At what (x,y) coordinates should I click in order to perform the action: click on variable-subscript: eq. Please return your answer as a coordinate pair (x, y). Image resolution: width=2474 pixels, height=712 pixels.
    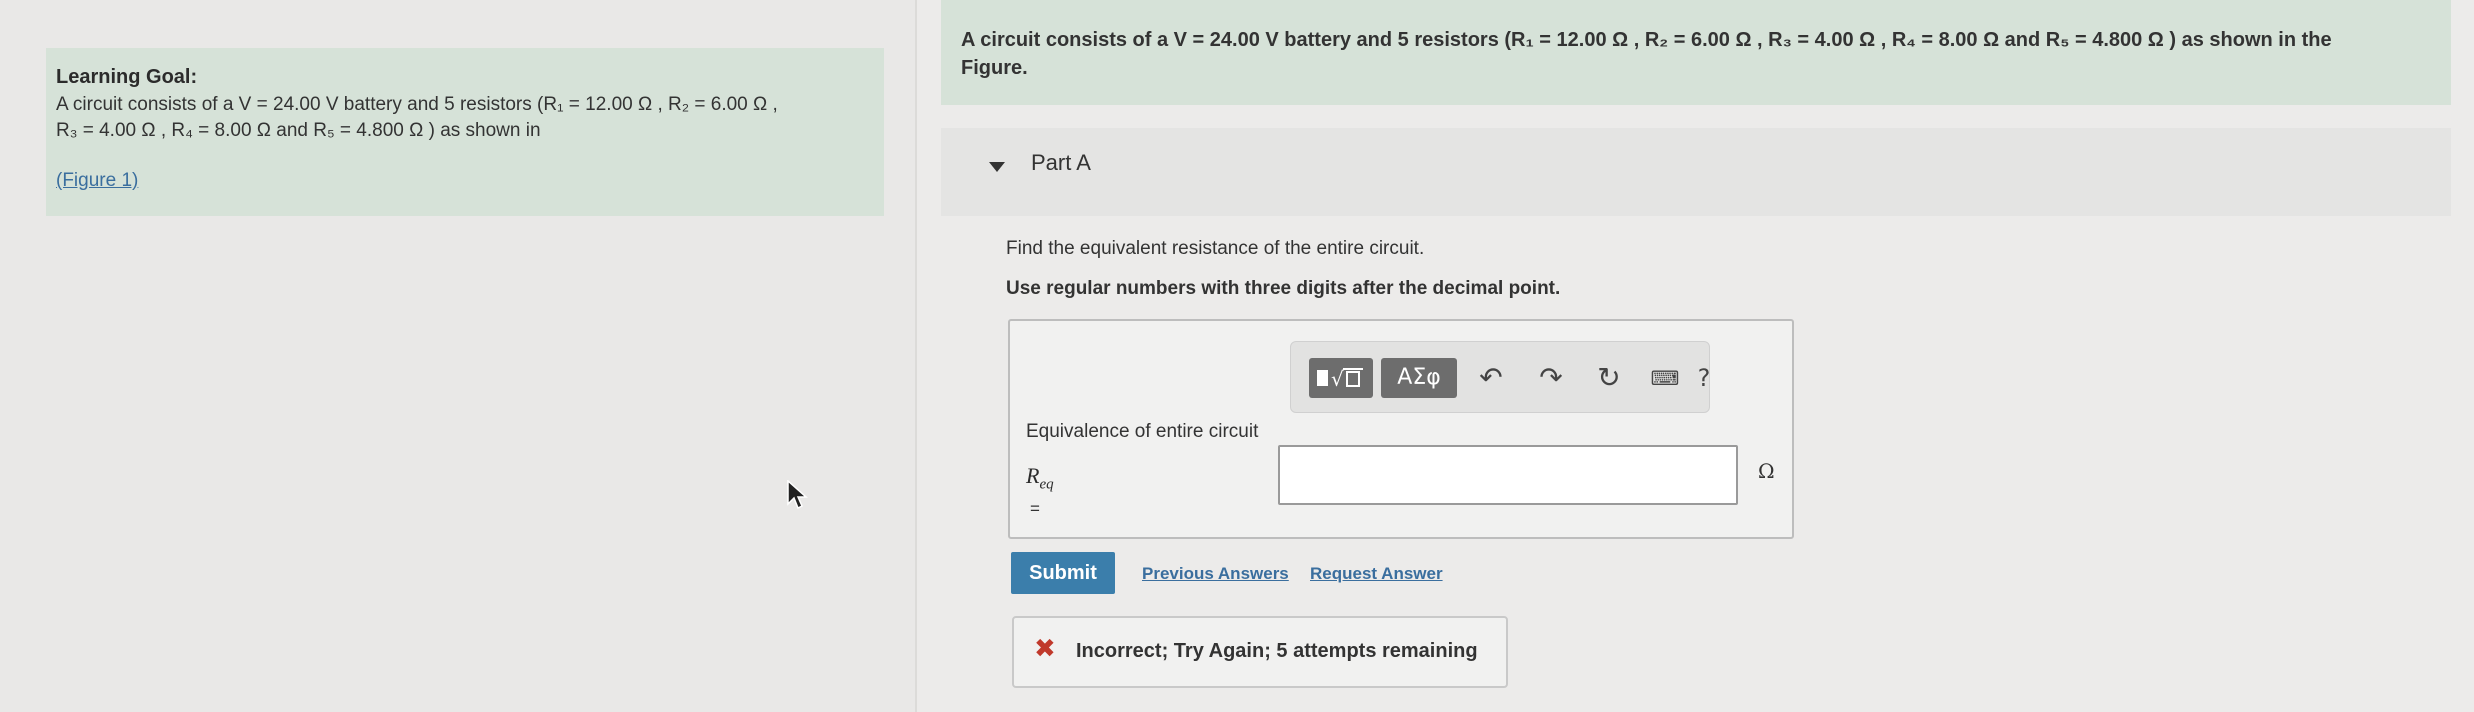
    Looking at the image, I should click on (1046, 484).